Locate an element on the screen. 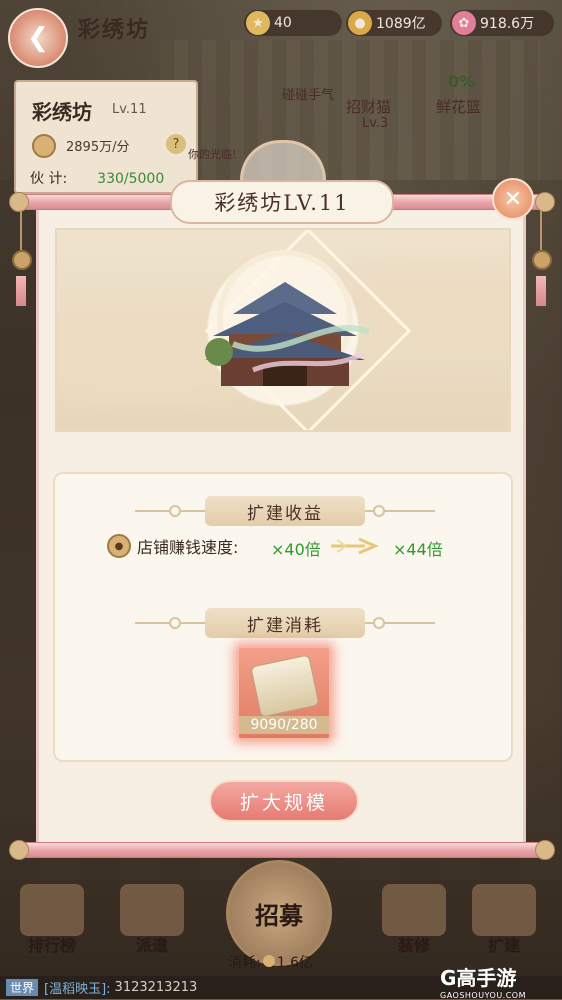 This screenshot has height=1000, width=562. cost-item-slot: 9090/280 is located at coordinates (284, 693).